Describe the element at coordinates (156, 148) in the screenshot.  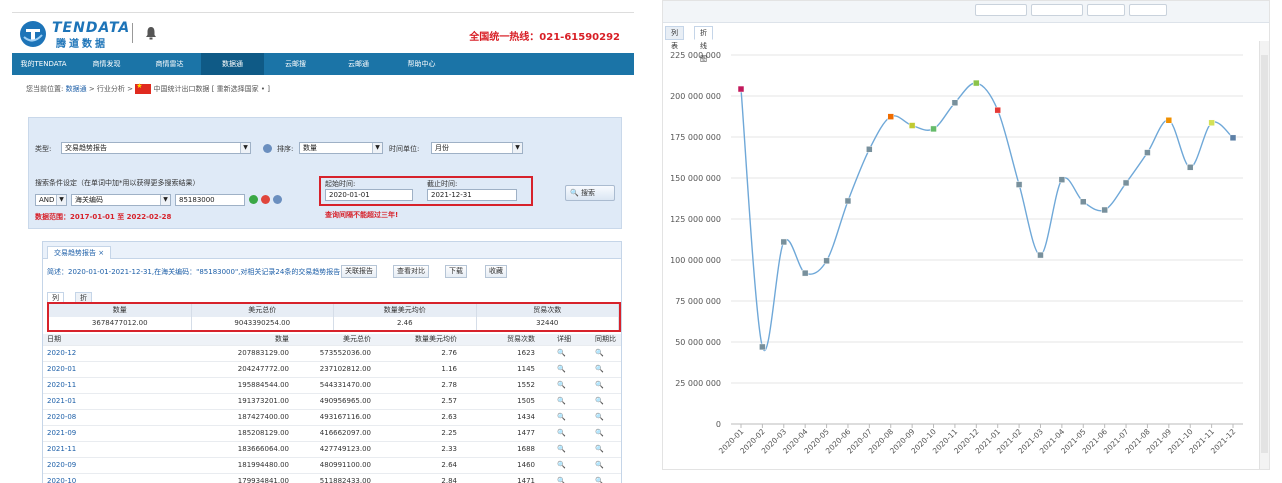
I see `type-select: 交易趋势报告 ▼` at that location.